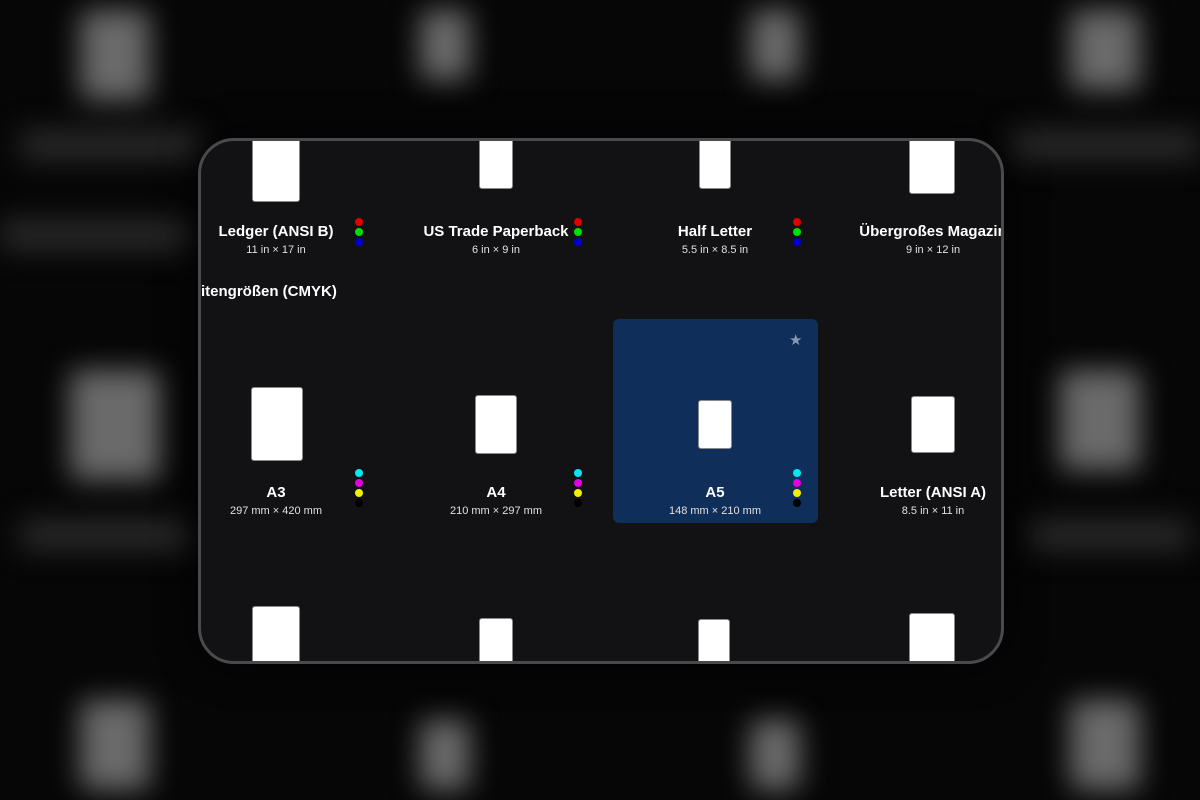 The height and width of the screenshot is (800, 1200). What do you see at coordinates (495, 511) in the screenshot?
I see `paper-dimensions: 210 mm × 297 mm` at bounding box center [495, 511].